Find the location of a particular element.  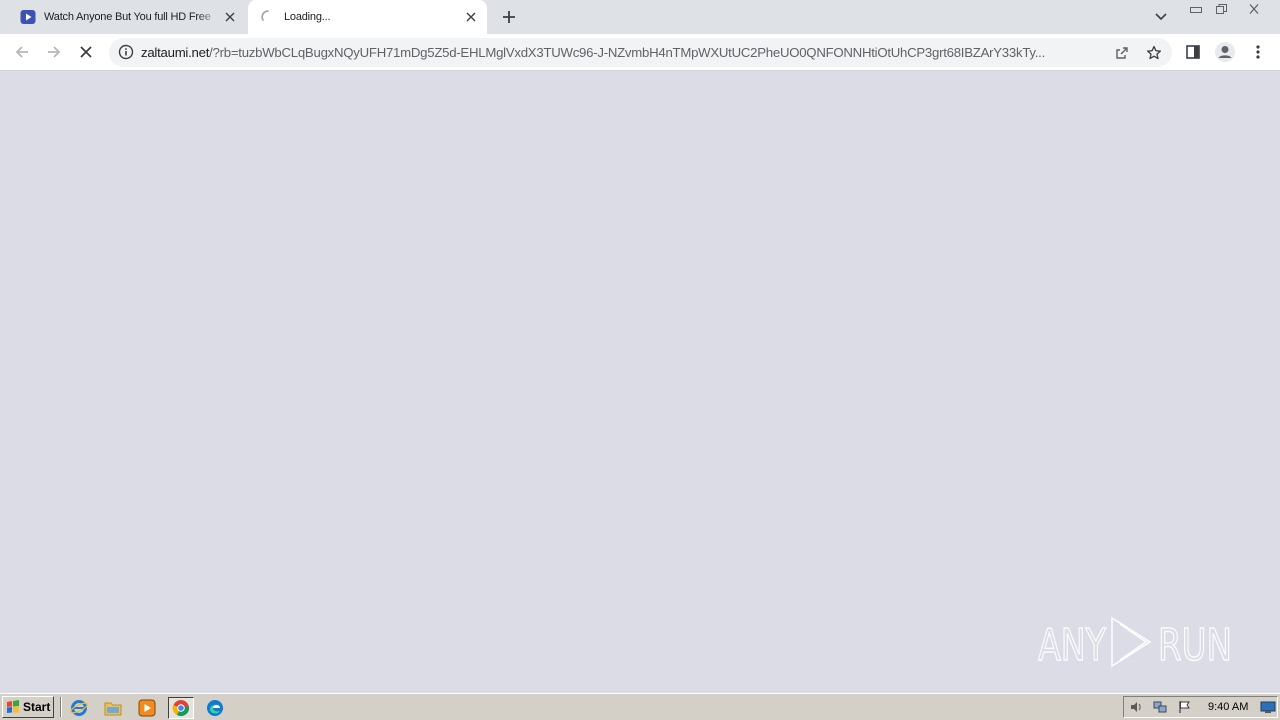

loading-spinner-icon is located at coordinates (265, 15).